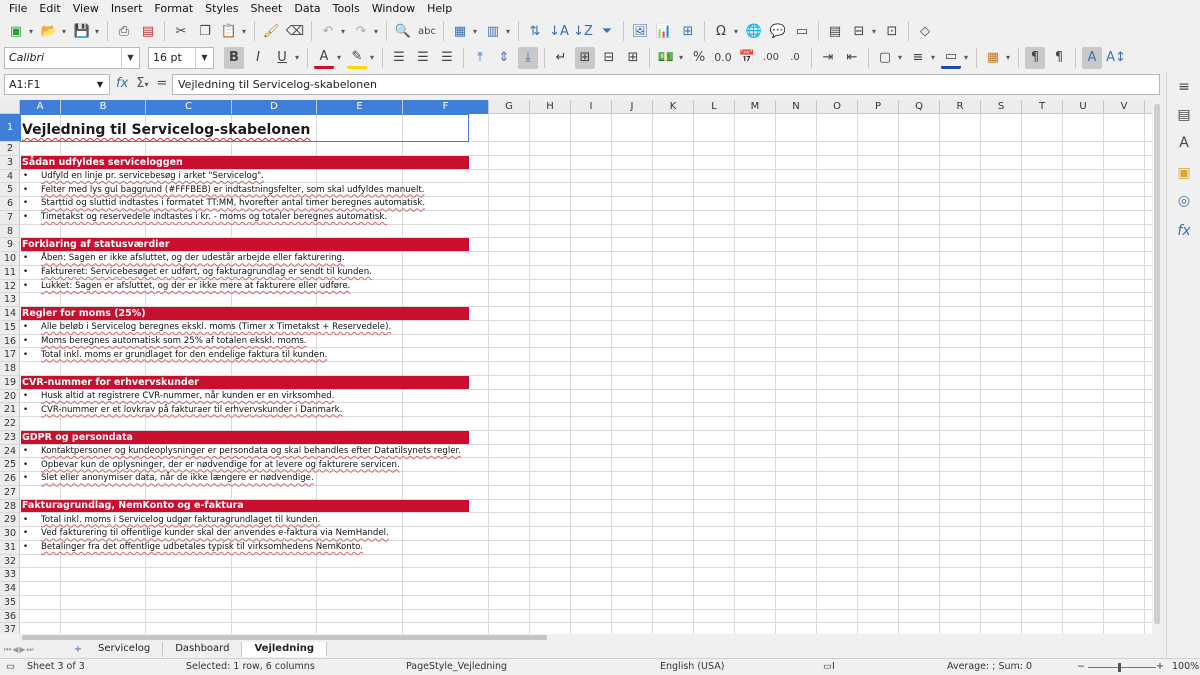 Image resolution: width=1200 pixels, height=675 pixels. I want to click on redo-icon: ↷, so click(361, 31).